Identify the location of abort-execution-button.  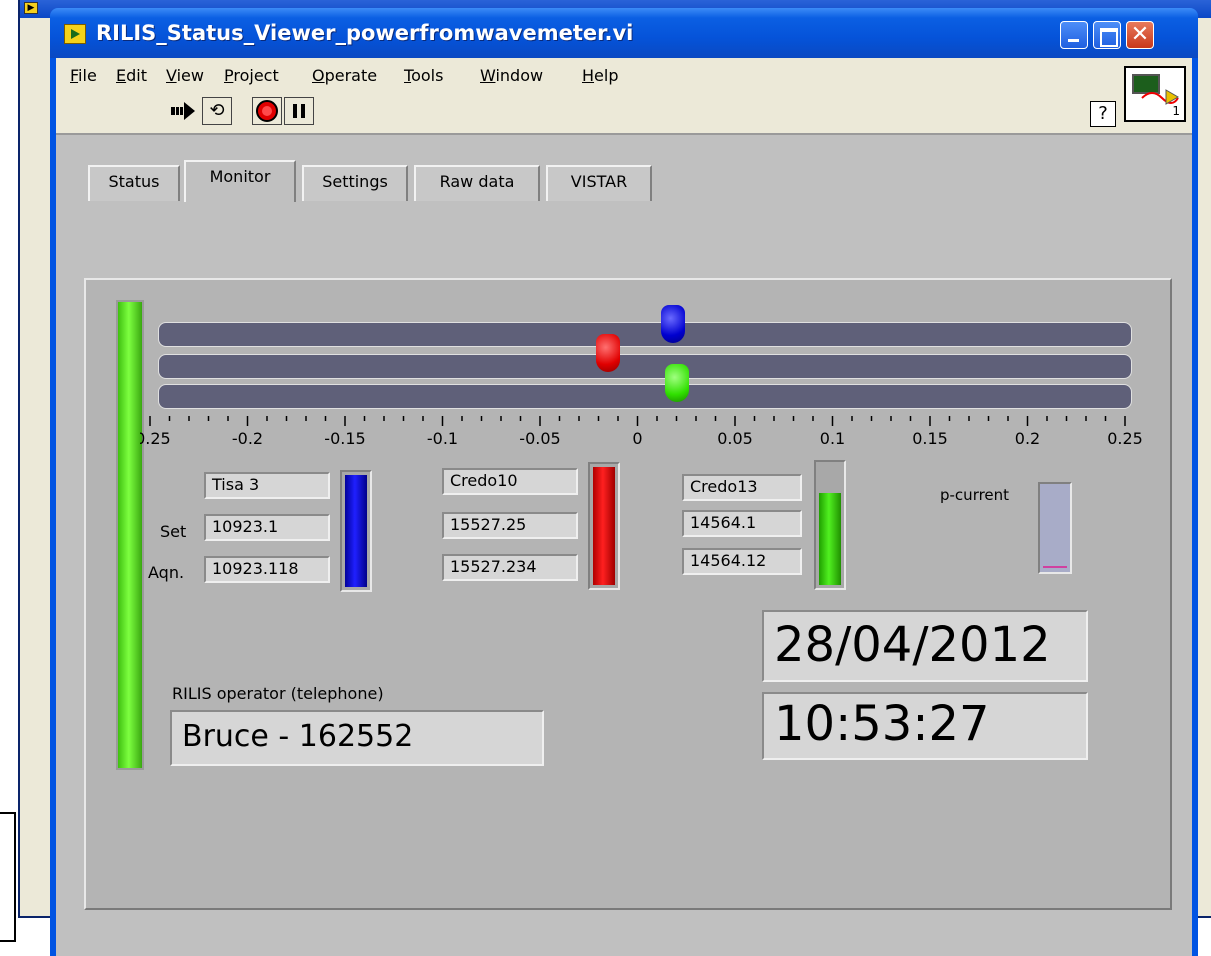
(267, 111).